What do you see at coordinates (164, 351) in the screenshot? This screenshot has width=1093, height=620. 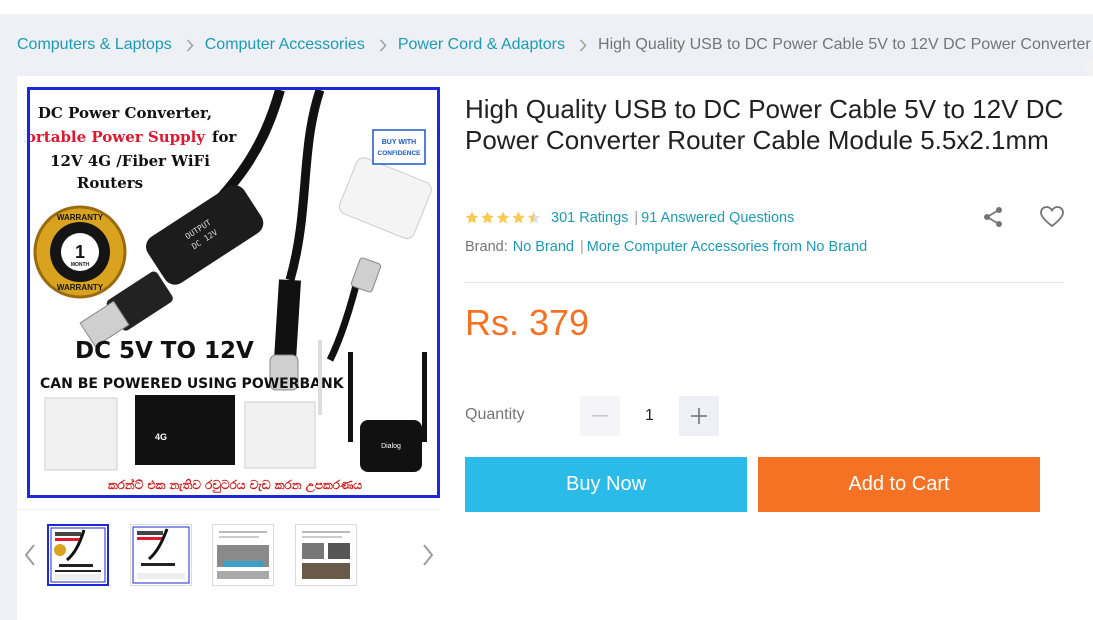 I see `image-voltage-text: DC 5V TO 12V` at bounding box center [164, 351].